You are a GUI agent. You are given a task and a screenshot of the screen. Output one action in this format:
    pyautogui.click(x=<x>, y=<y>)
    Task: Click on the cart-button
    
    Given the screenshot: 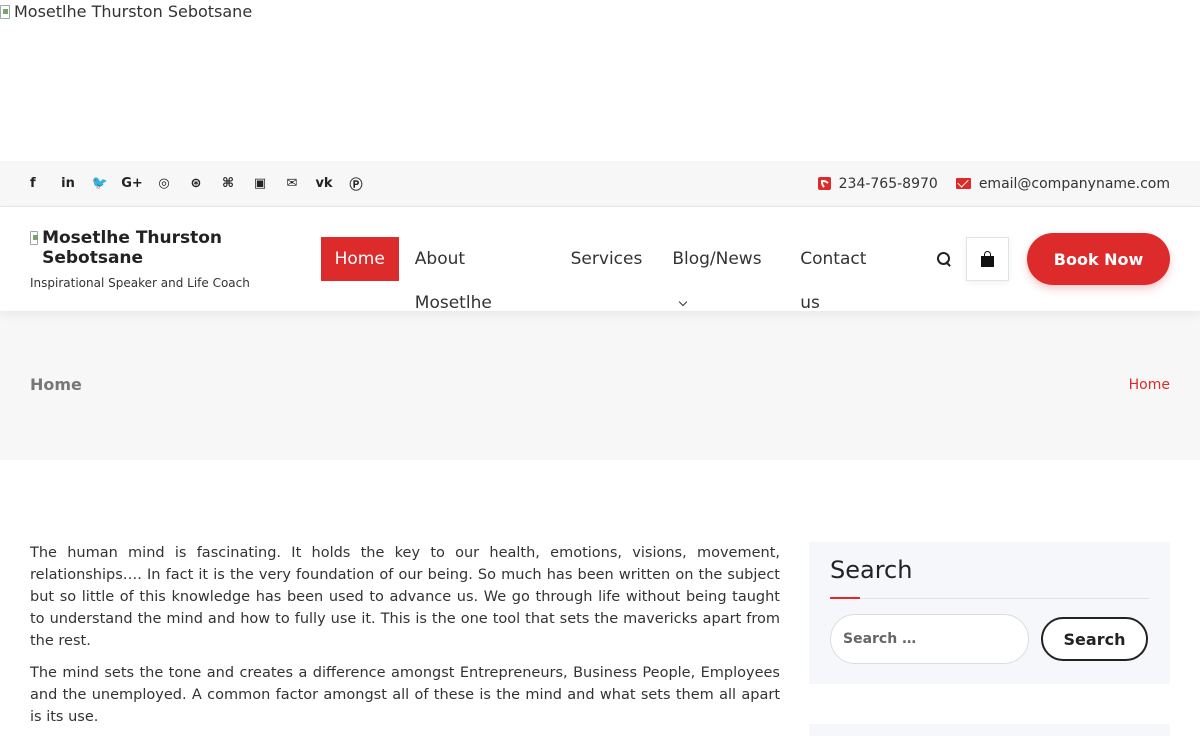 What is the action you would take?
    pyautogui.click(x=988, y=259)
    